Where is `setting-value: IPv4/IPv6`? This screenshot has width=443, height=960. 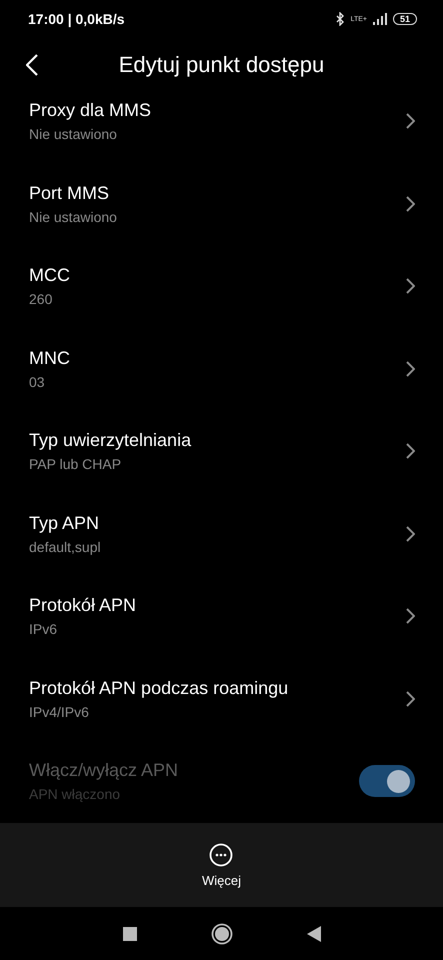 setting-value: IPv4/IPv6 is located at coordinates (59, 712).